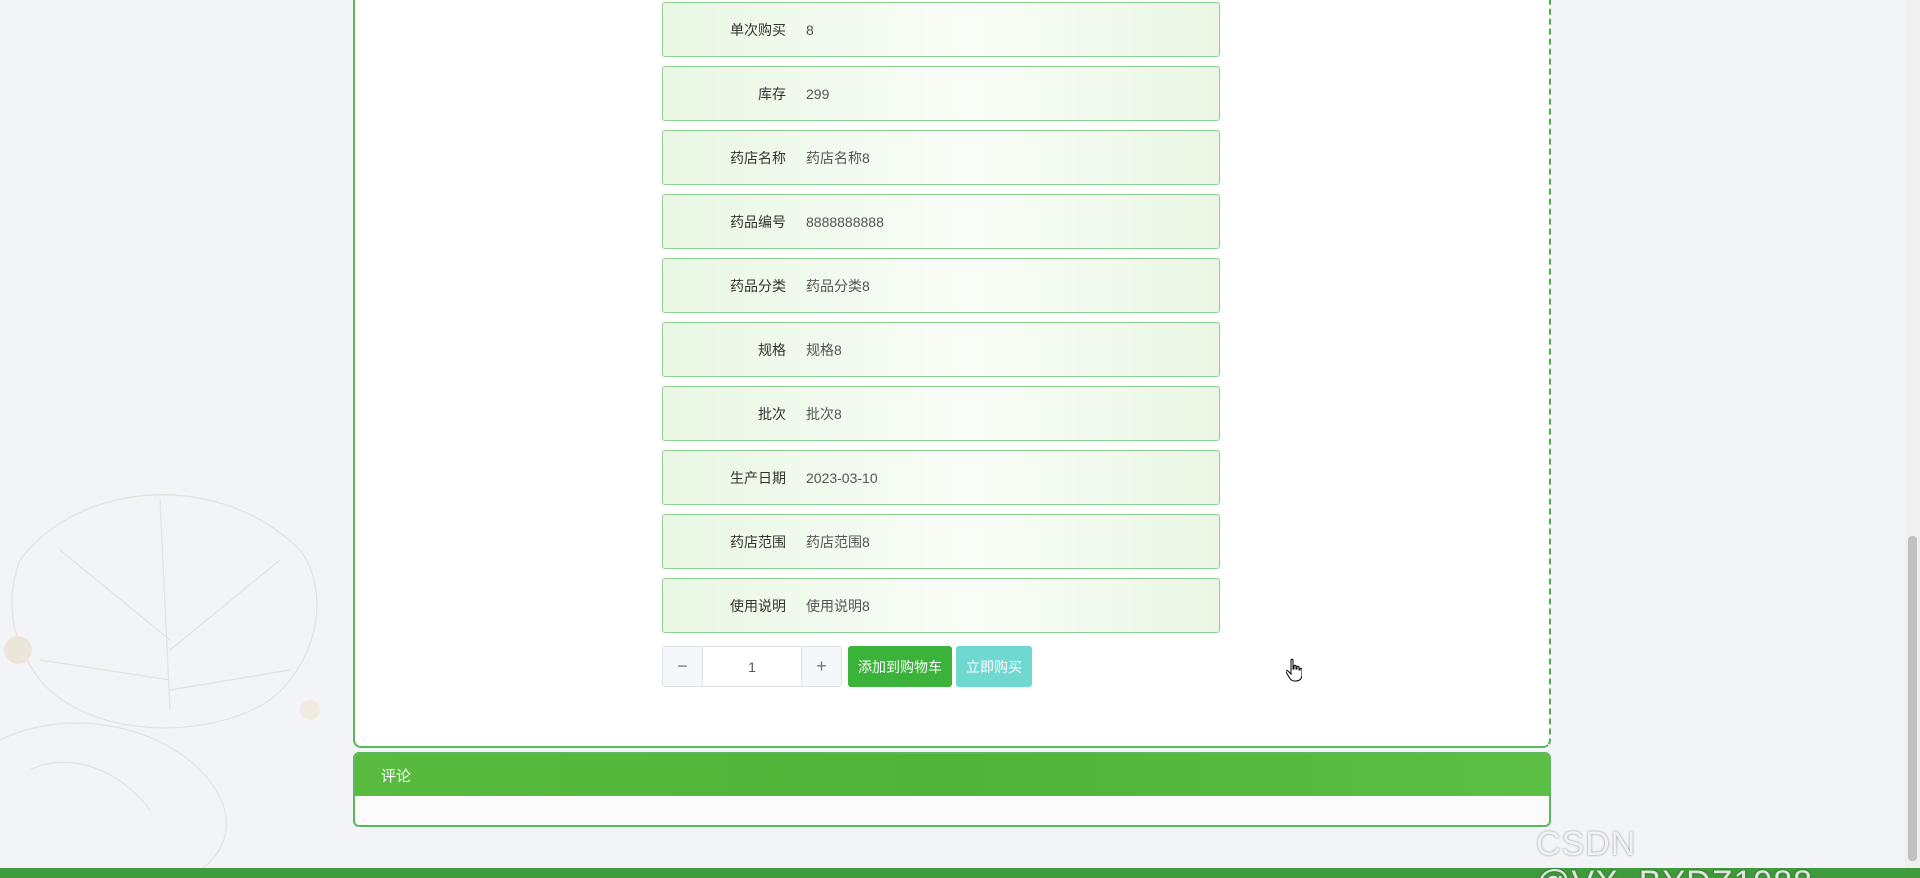  I want to click on detail-value: 2023-03-10, so click(842, 477).